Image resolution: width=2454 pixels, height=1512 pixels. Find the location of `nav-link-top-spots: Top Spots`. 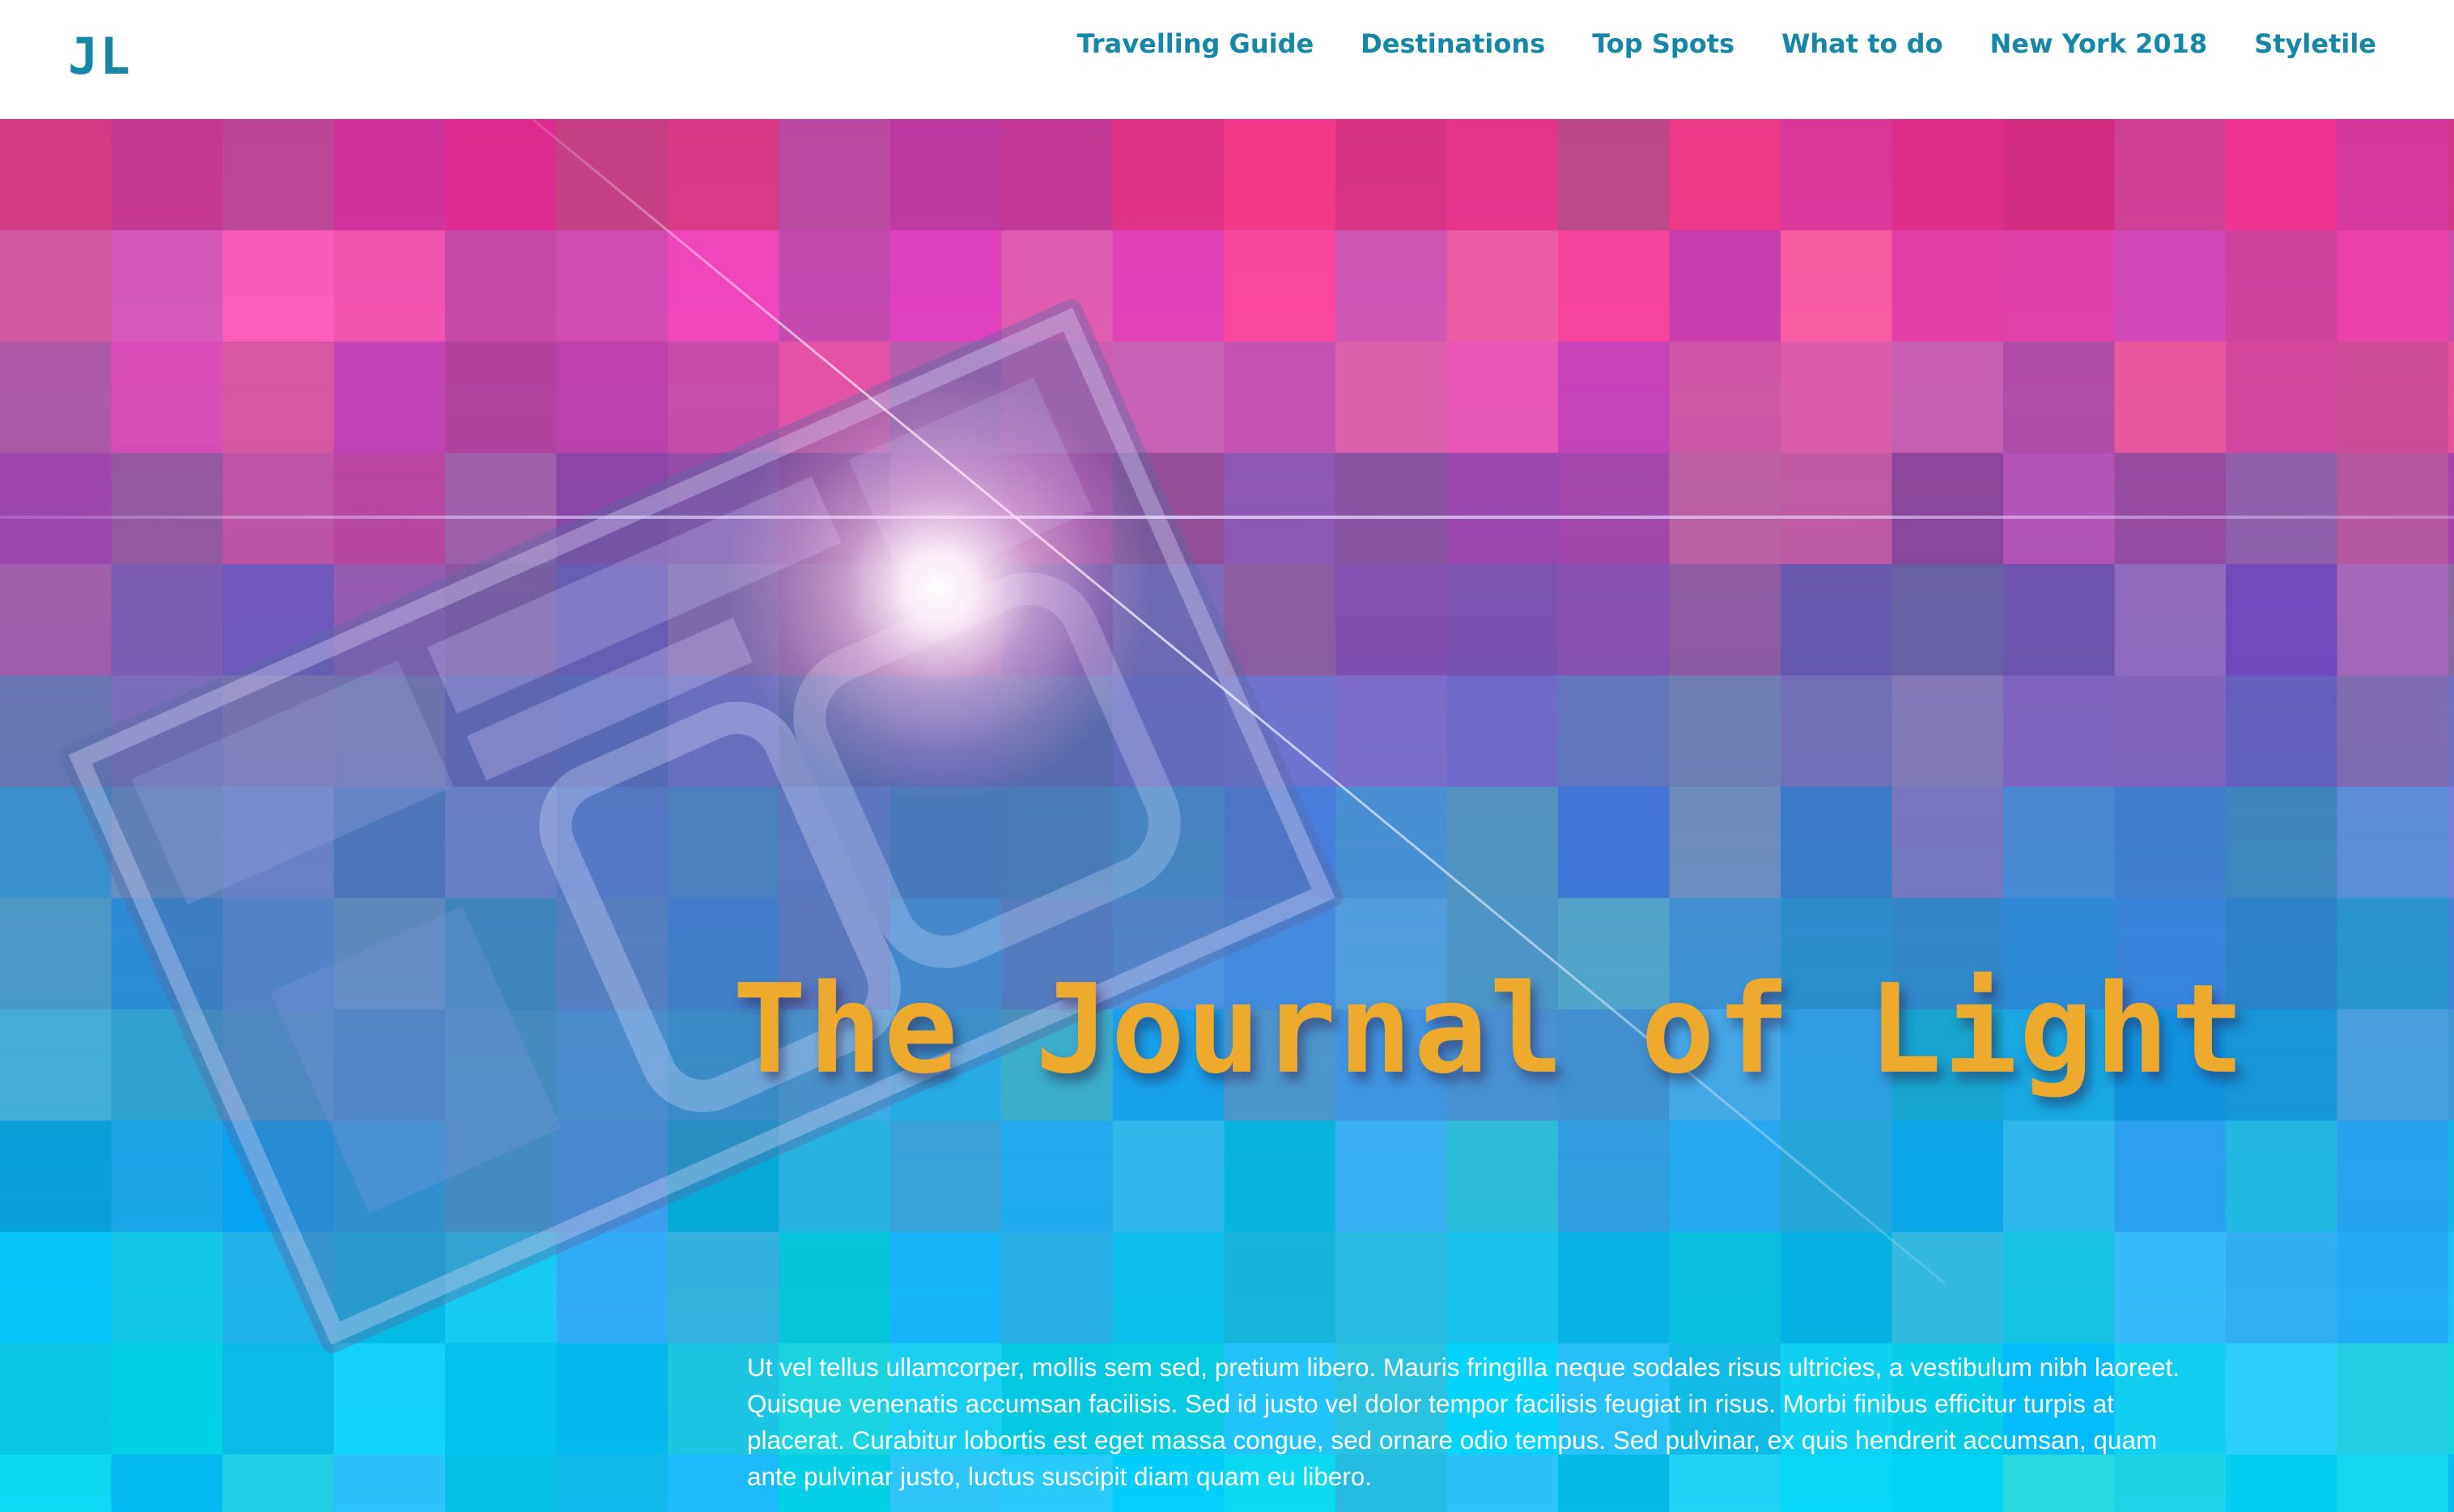

nav-link-top-spots: Top Spots is located at coordinates (1663, 43).